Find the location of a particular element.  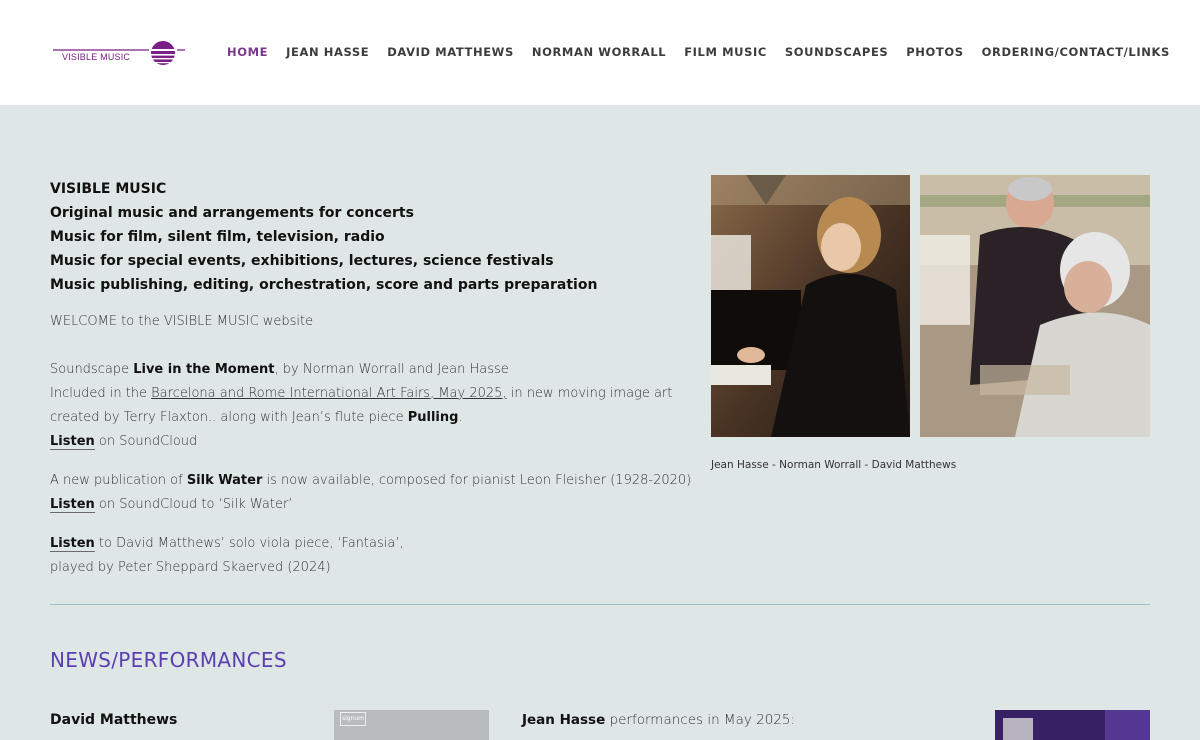

performance-thumbnail-image is located at coordinates (1072, 725).